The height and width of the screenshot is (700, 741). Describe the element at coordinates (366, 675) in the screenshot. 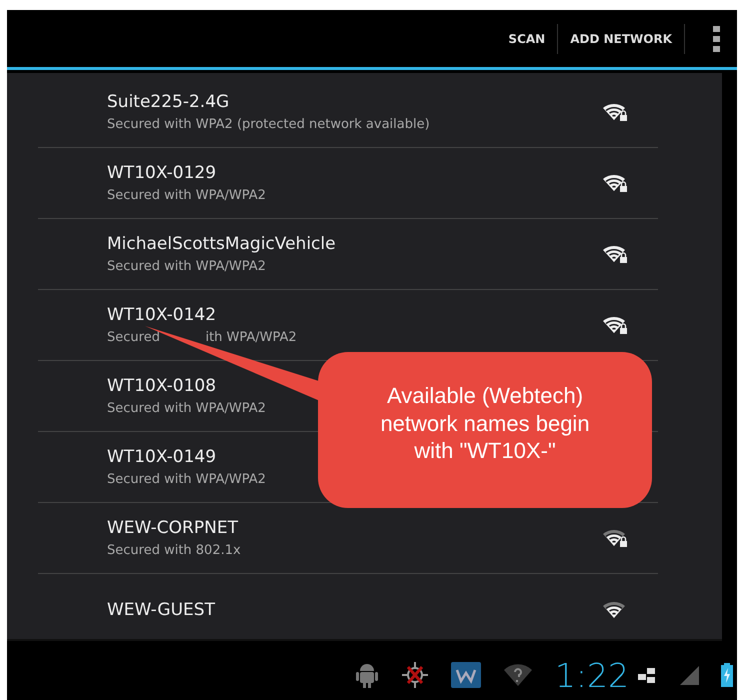

I see `android-robot-icon` at that location.